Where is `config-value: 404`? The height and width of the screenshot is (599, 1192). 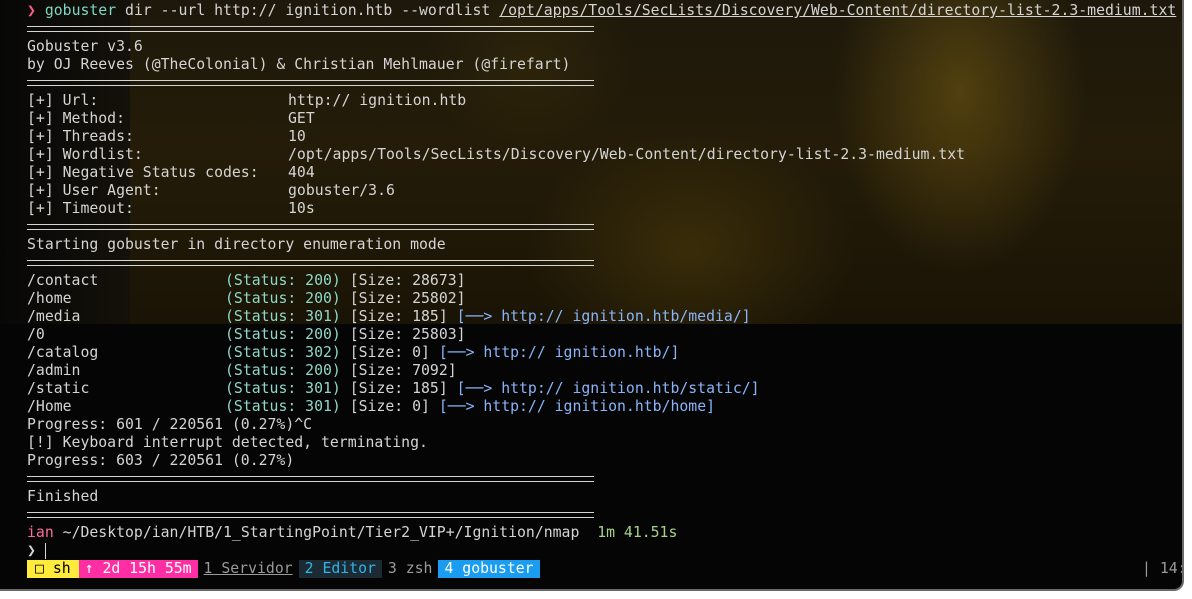 config-value: 404 is located at coordinates (301, 172).